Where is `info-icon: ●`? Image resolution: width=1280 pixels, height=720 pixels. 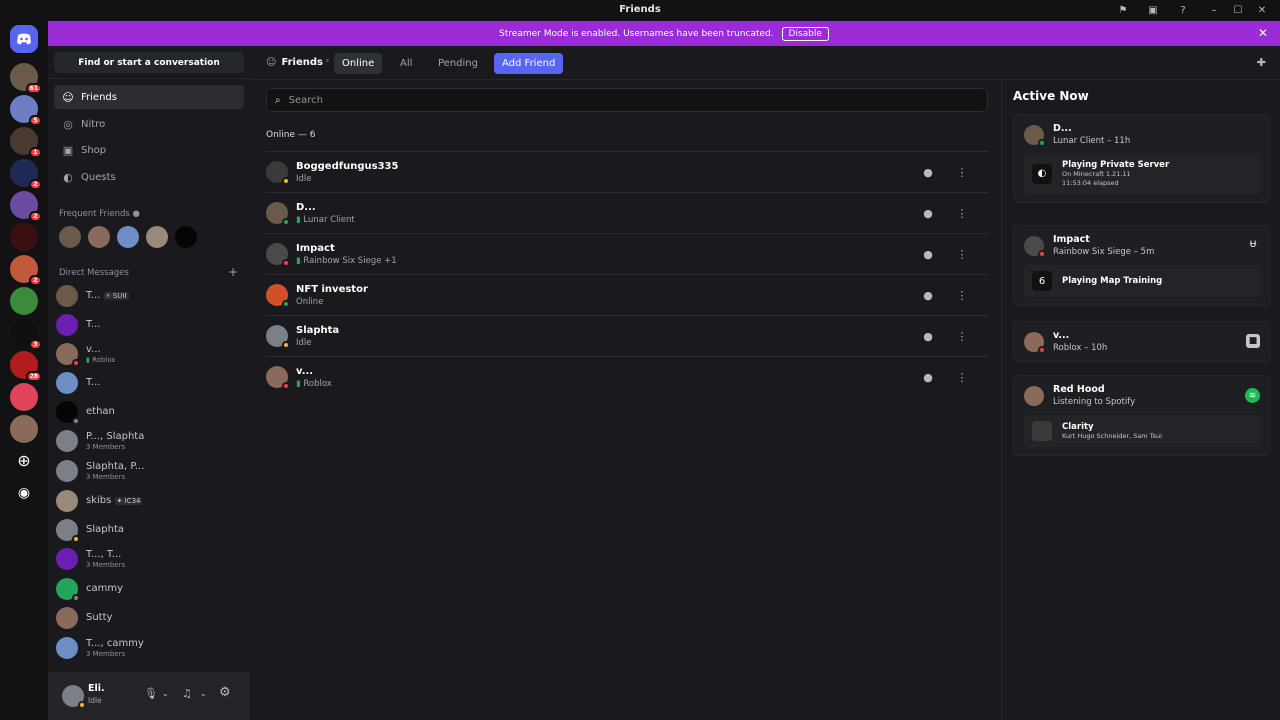 info-icon: ● is located at coordinates (136, 214).